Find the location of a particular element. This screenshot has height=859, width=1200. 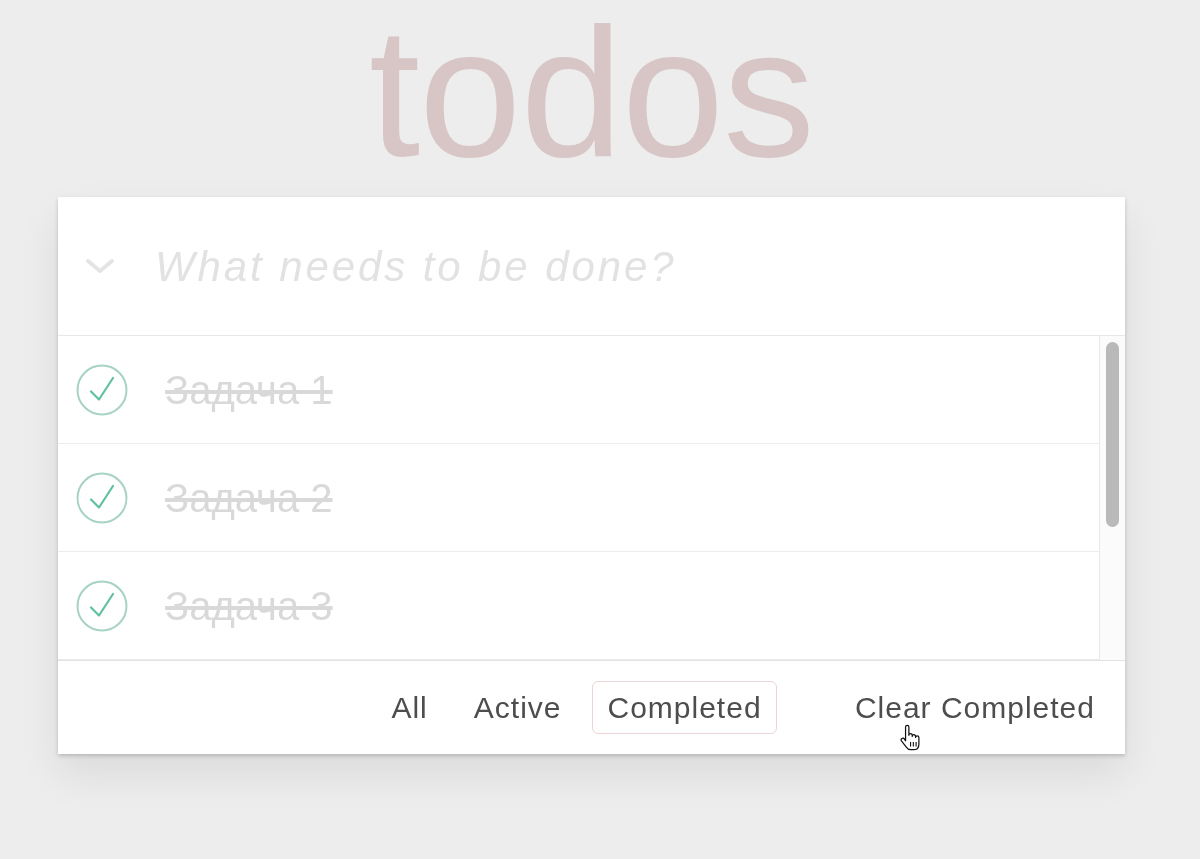

scrollbar-track is located at coordinates (1112, 498).